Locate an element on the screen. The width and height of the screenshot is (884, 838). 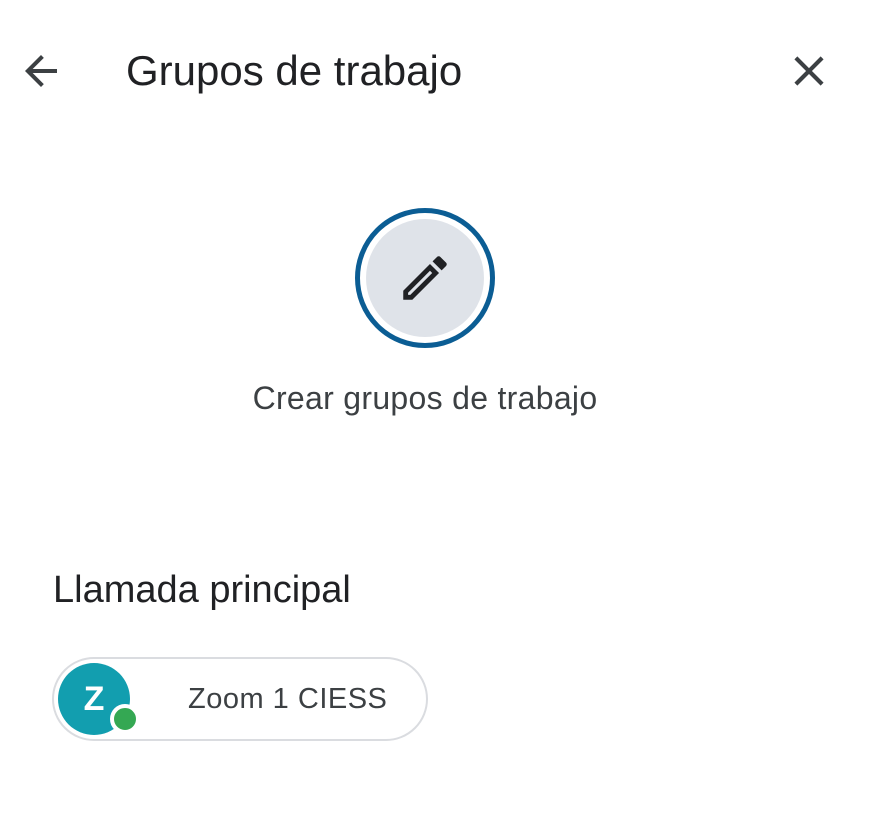
create-button-fill is located at coordinates (425, 278).